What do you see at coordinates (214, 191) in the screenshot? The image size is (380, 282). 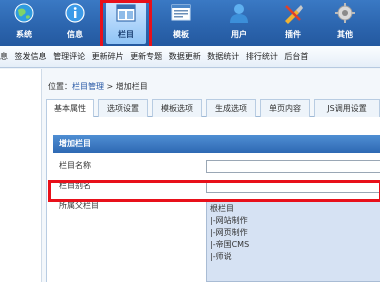 I see `highlight-box-alias-row` at bounding box center [214, 191].